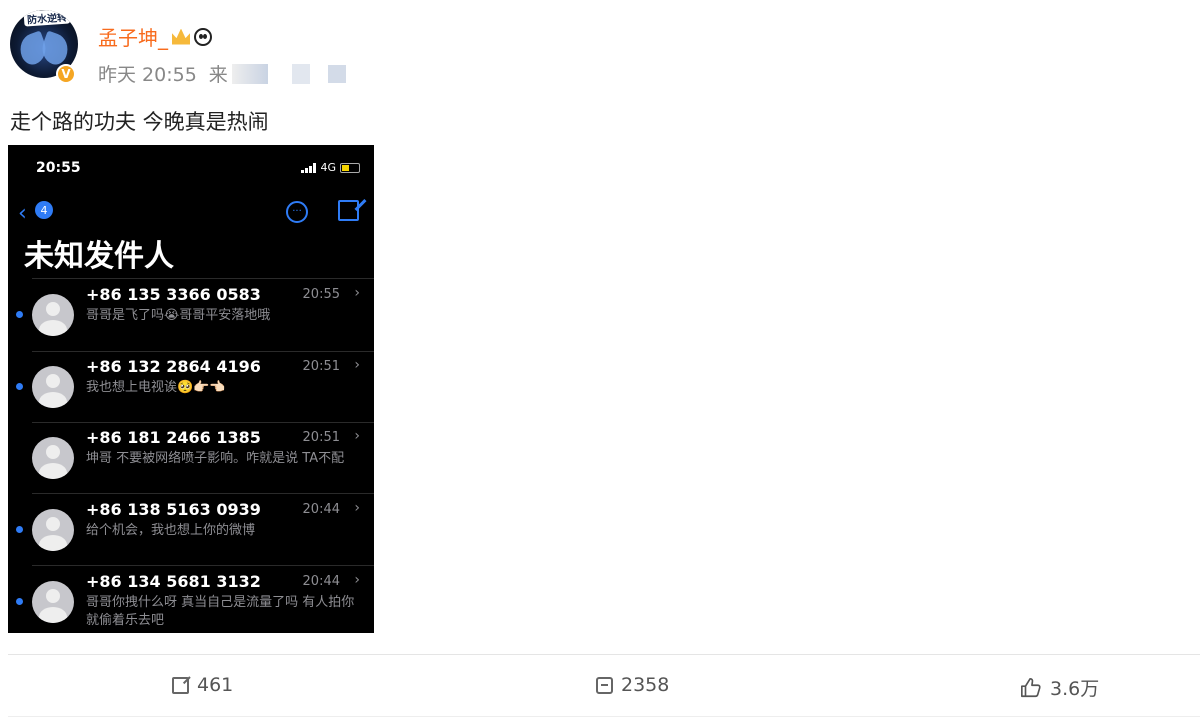 Image resolution: width=1200 pixels, height=719 pixels. Describe the element at coordinates (66, 74) in the screenshot. I see `verified-badge-icon: V` at that location.